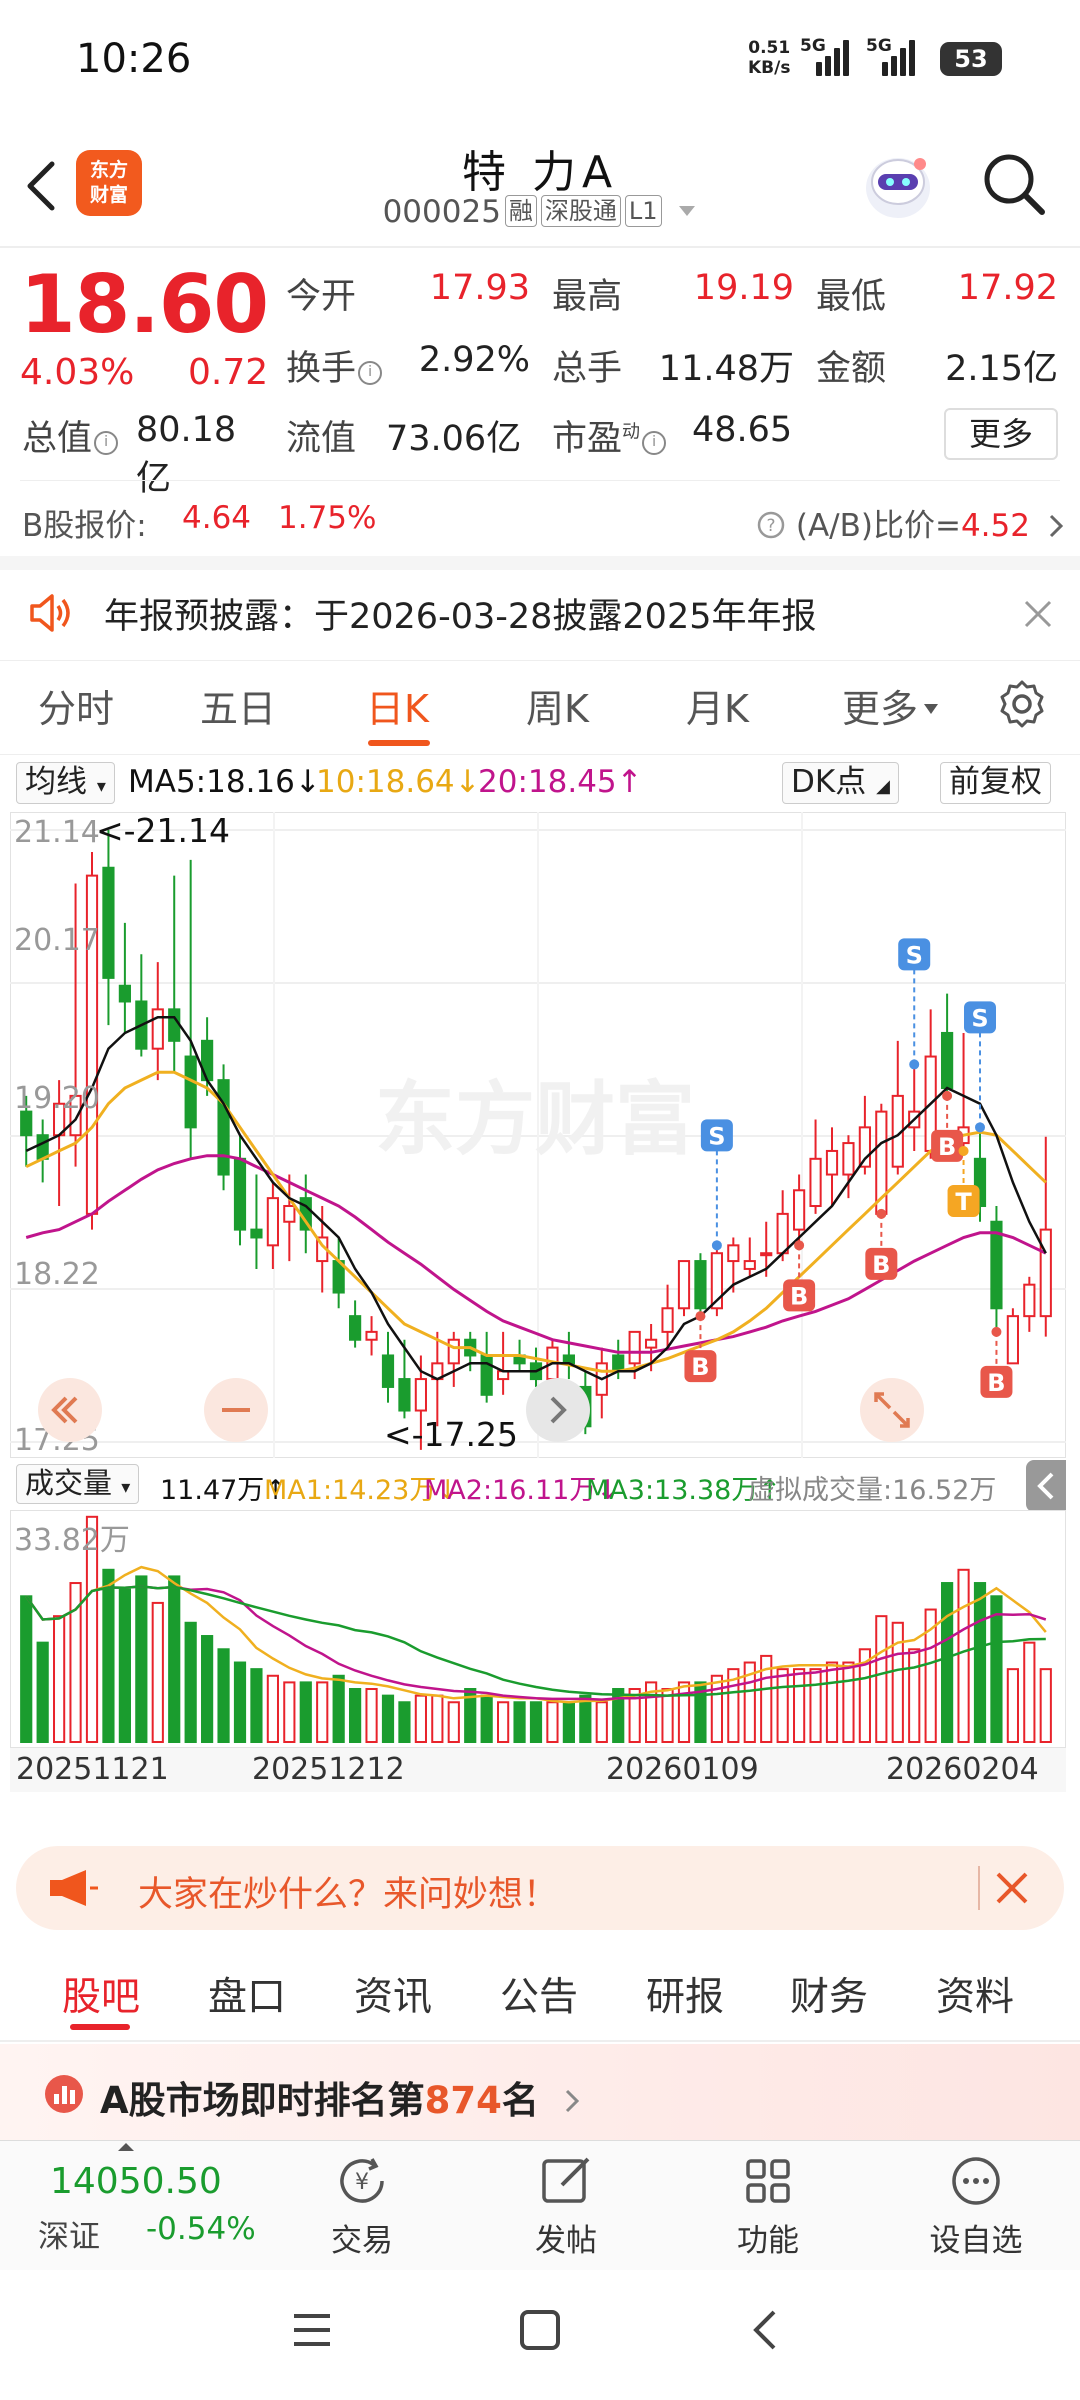  What do you see at coordinates (963, 1202) in the screenshot?
I see `marker-label: T` at bounding box center [963, 1202].